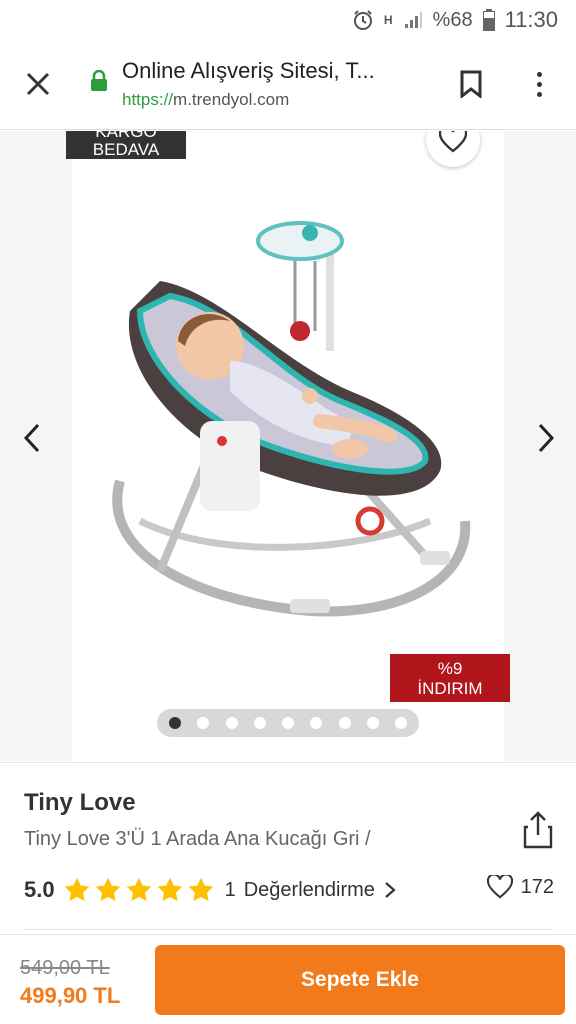  I want to click on discount-badge: %9 İNDIRIM, so click(450, 678).